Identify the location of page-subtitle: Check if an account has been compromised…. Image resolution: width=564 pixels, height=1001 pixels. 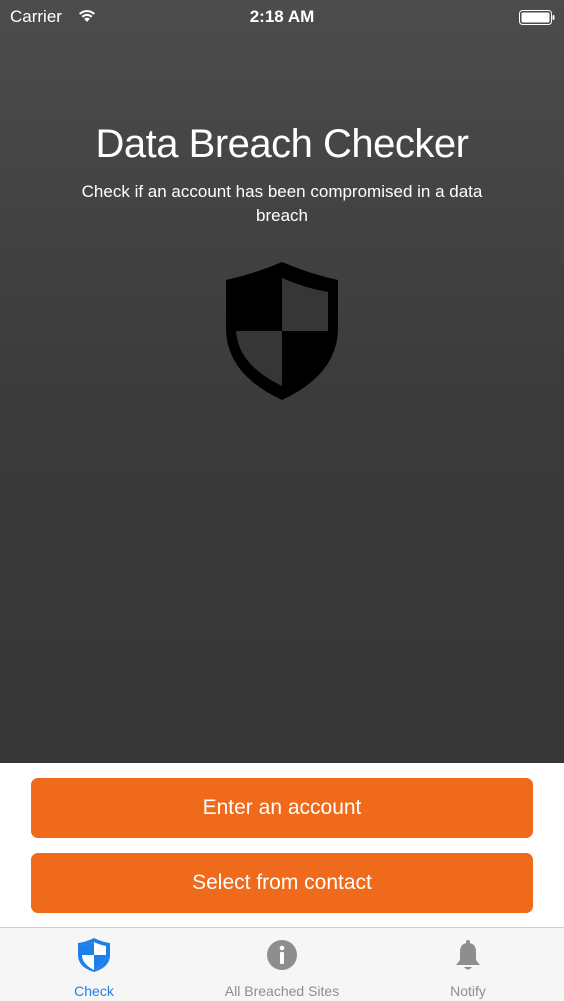
(282, 203).